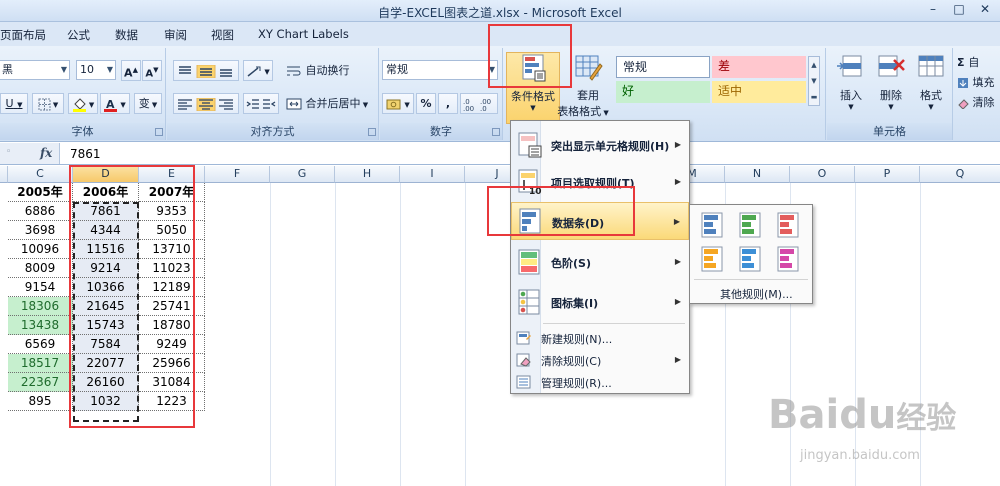  Describe the element at coordinates (978, 102) in the screenshot. I see `clear-button: 清除` at that location.